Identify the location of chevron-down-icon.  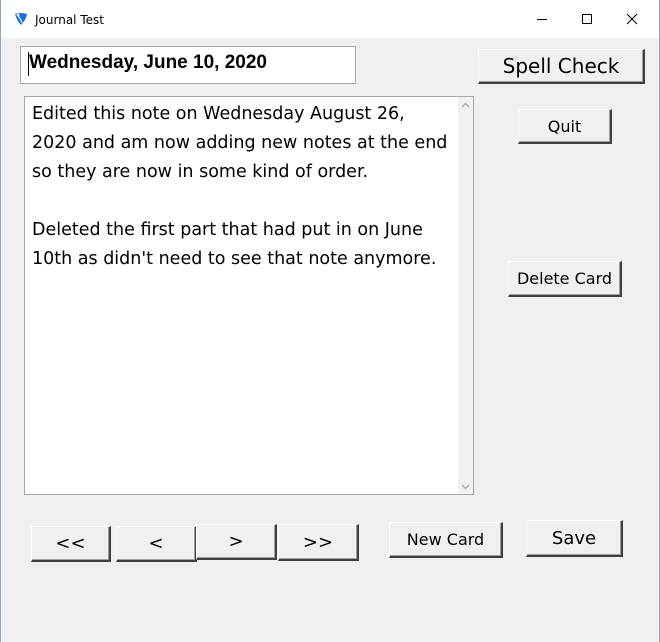
(465, 486).